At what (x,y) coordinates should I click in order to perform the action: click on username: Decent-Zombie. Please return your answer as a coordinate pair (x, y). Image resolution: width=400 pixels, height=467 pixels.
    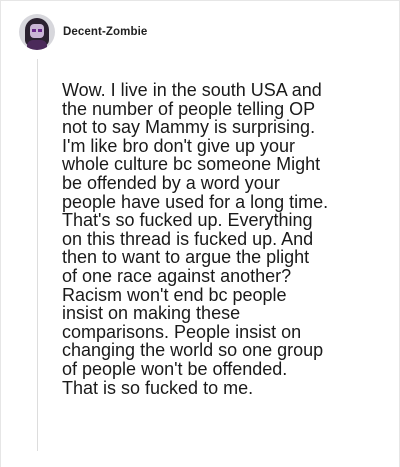
    Looking at the image, I should click on (105, 32).